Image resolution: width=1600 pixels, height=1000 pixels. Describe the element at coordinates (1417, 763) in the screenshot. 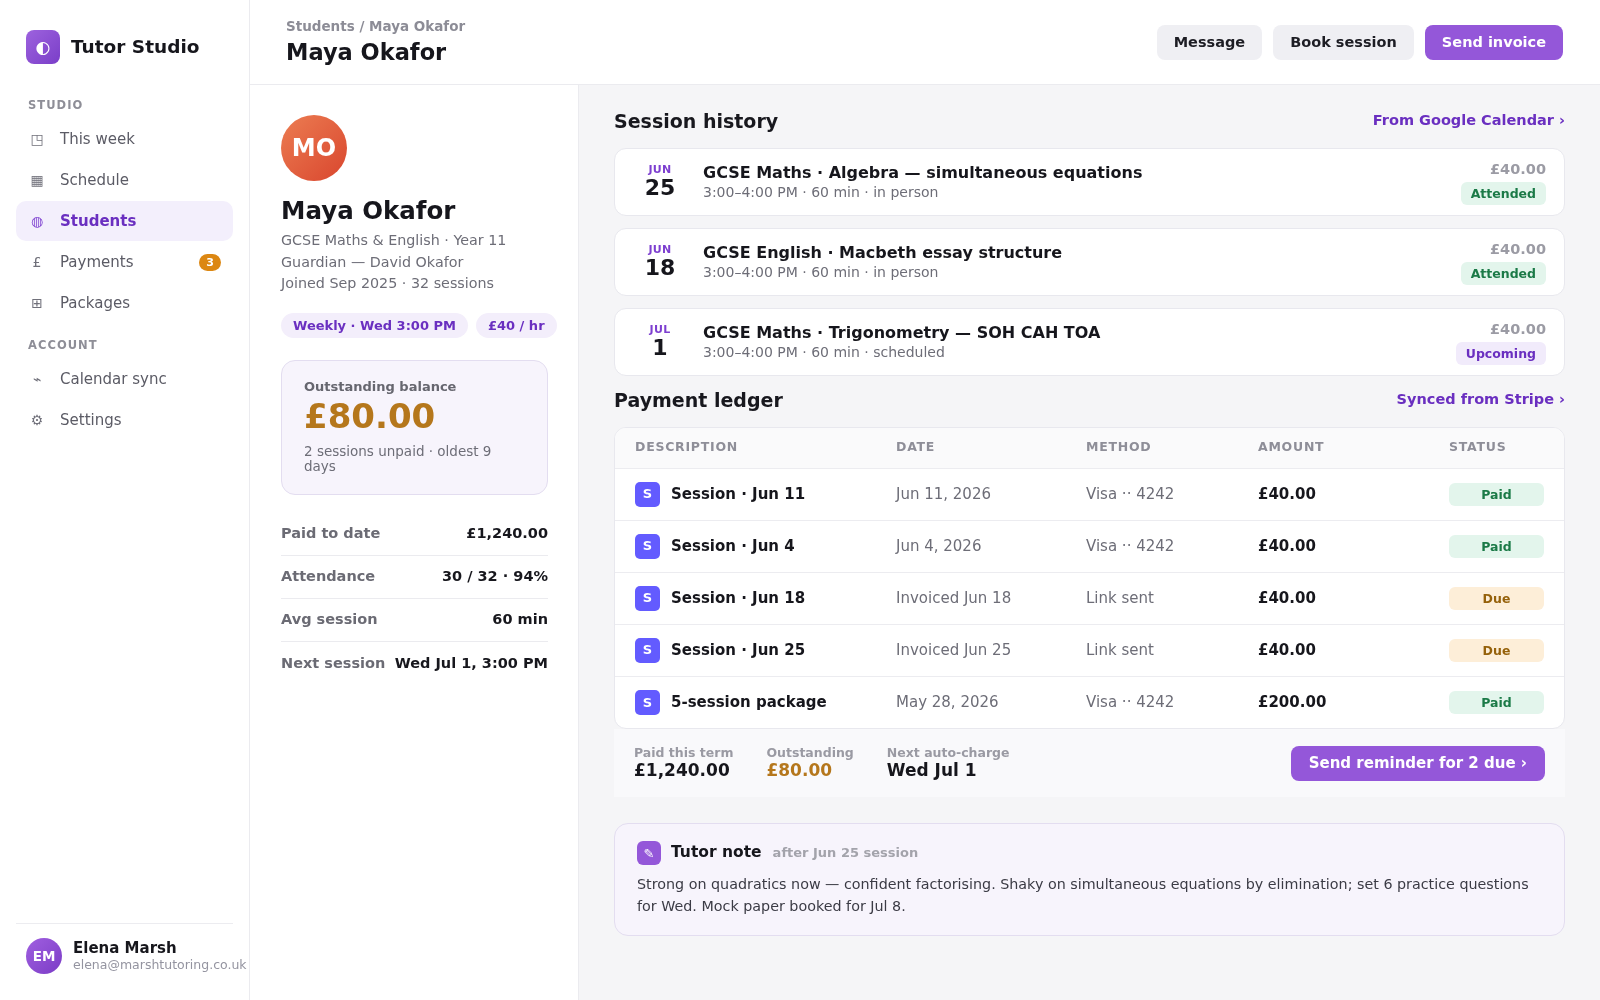

I see `reminder-button: Send reminder for 2 due ›` at that location.